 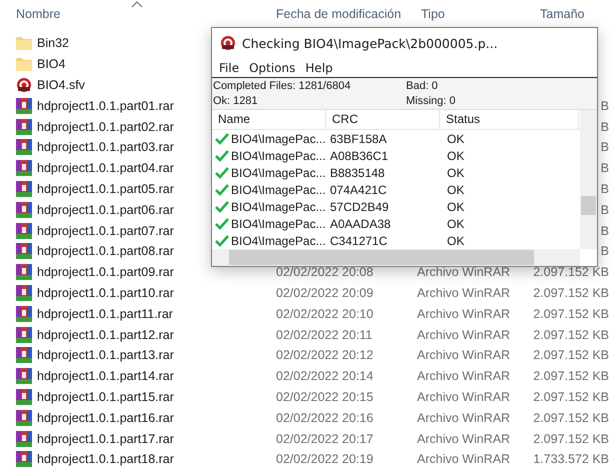 I want to click on modified-date: 02/02/2022 20:08, so click(x=325, y=272).